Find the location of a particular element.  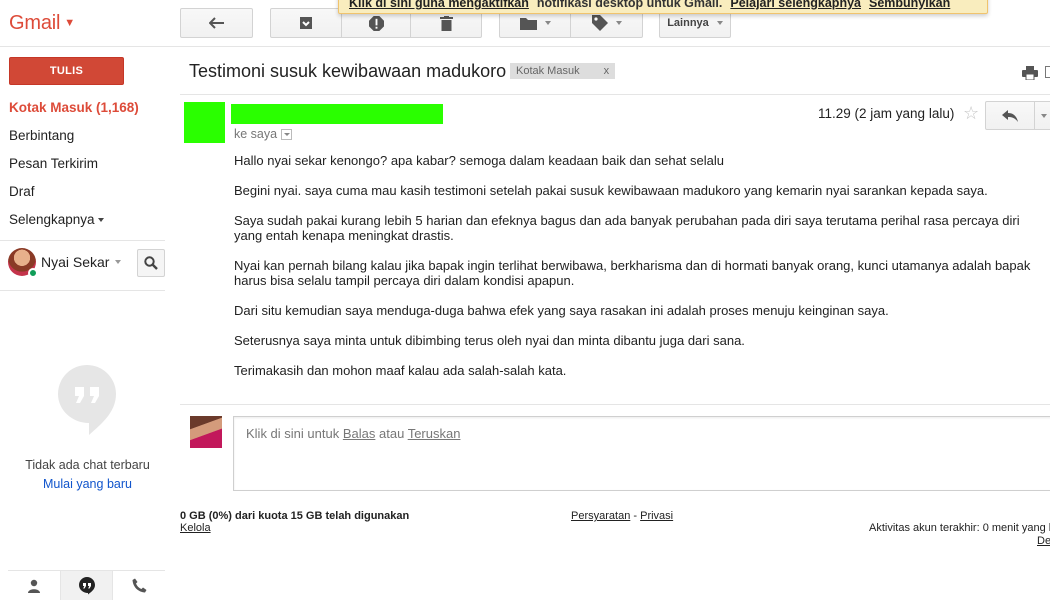

contacts-tab is located at coordinates (34, 585).